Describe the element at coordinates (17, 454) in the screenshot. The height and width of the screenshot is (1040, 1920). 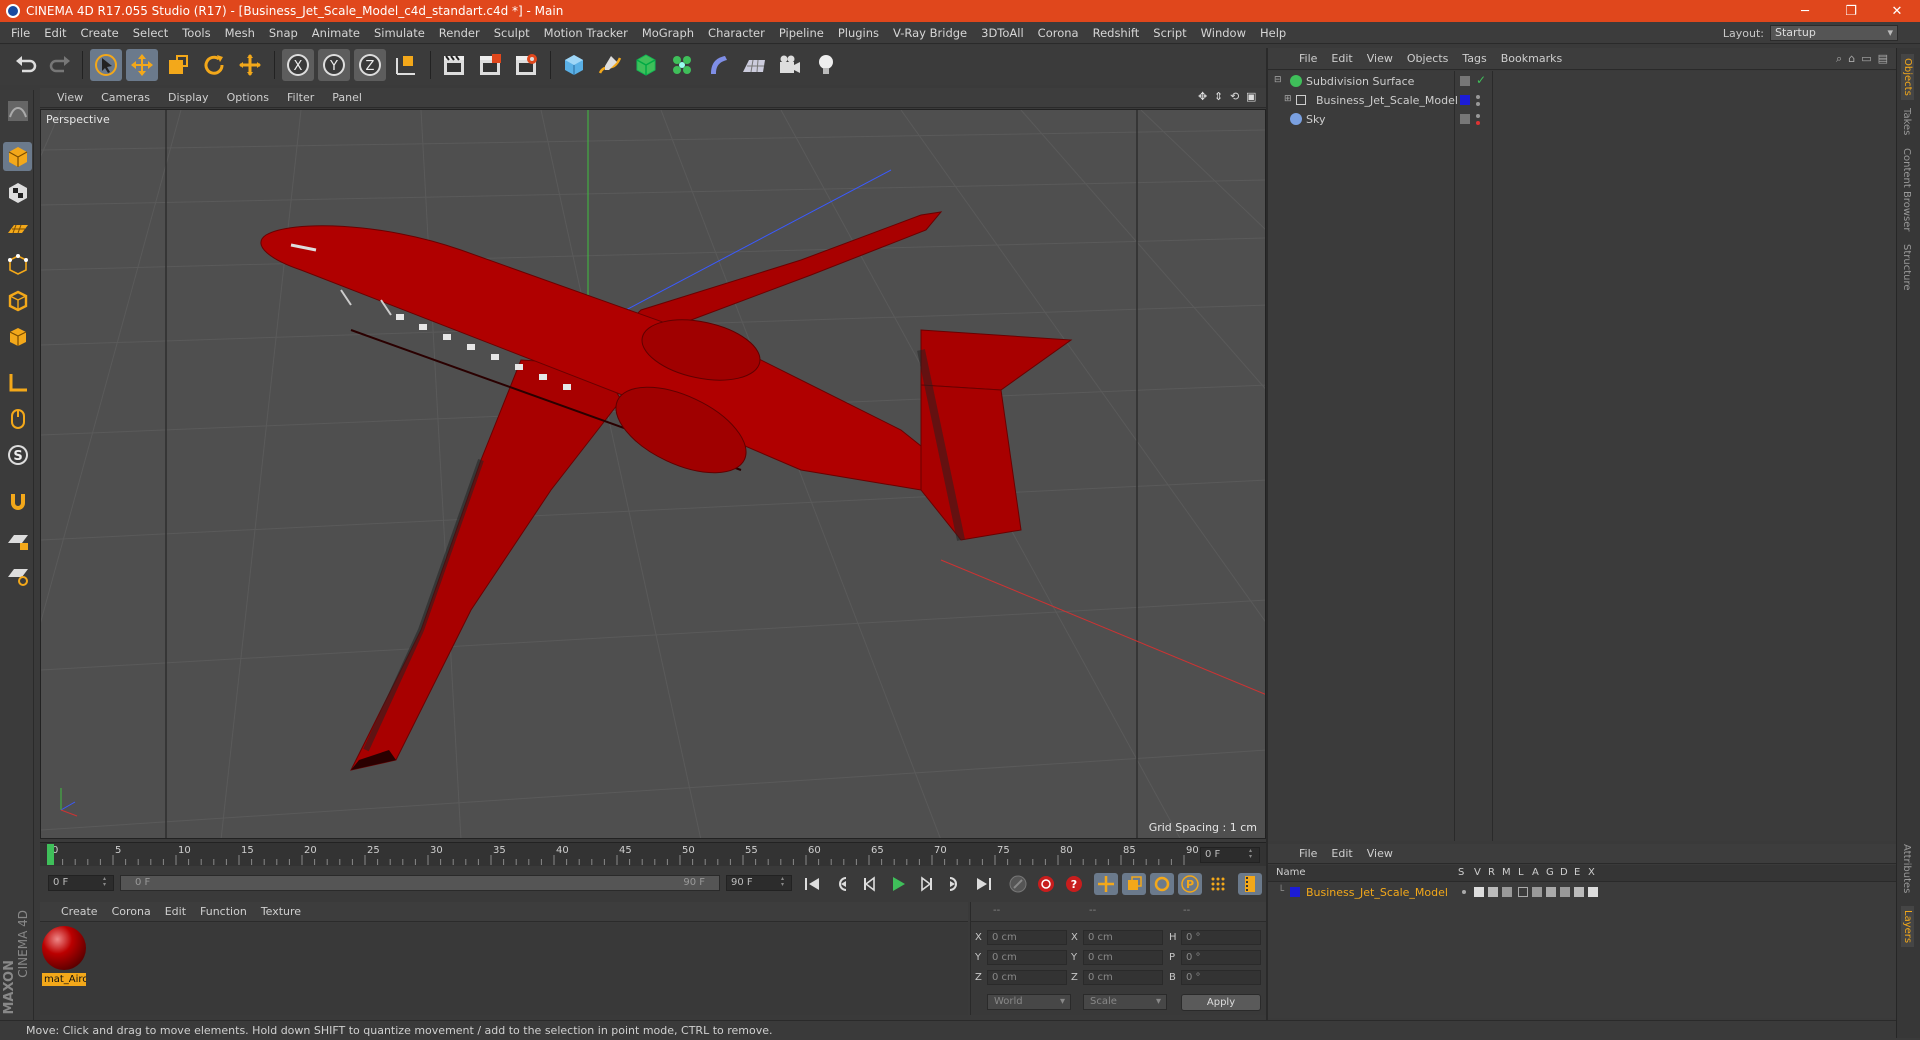
I see `snap-button: S` at that location.